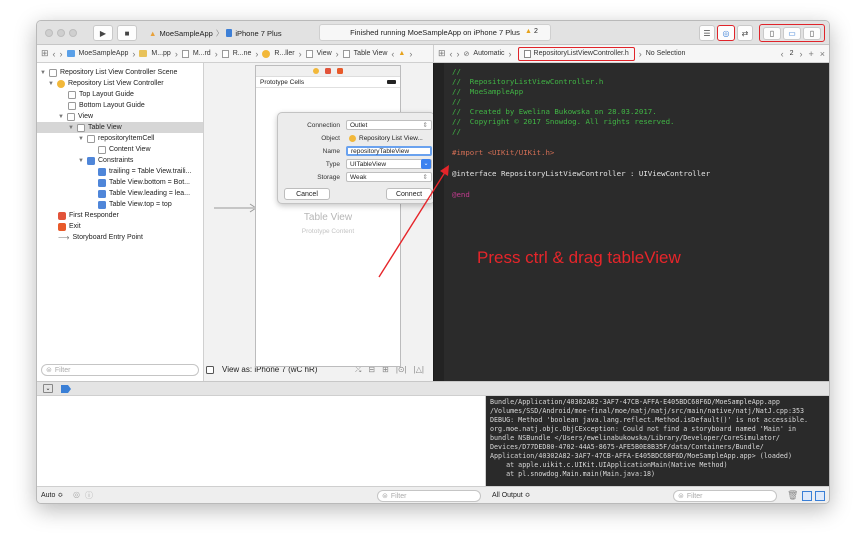 Image resolution: width=864 pixels, height=550 pixels. I want to click on breadcrumb-item: MoeSampleApp, so click(104, 53).